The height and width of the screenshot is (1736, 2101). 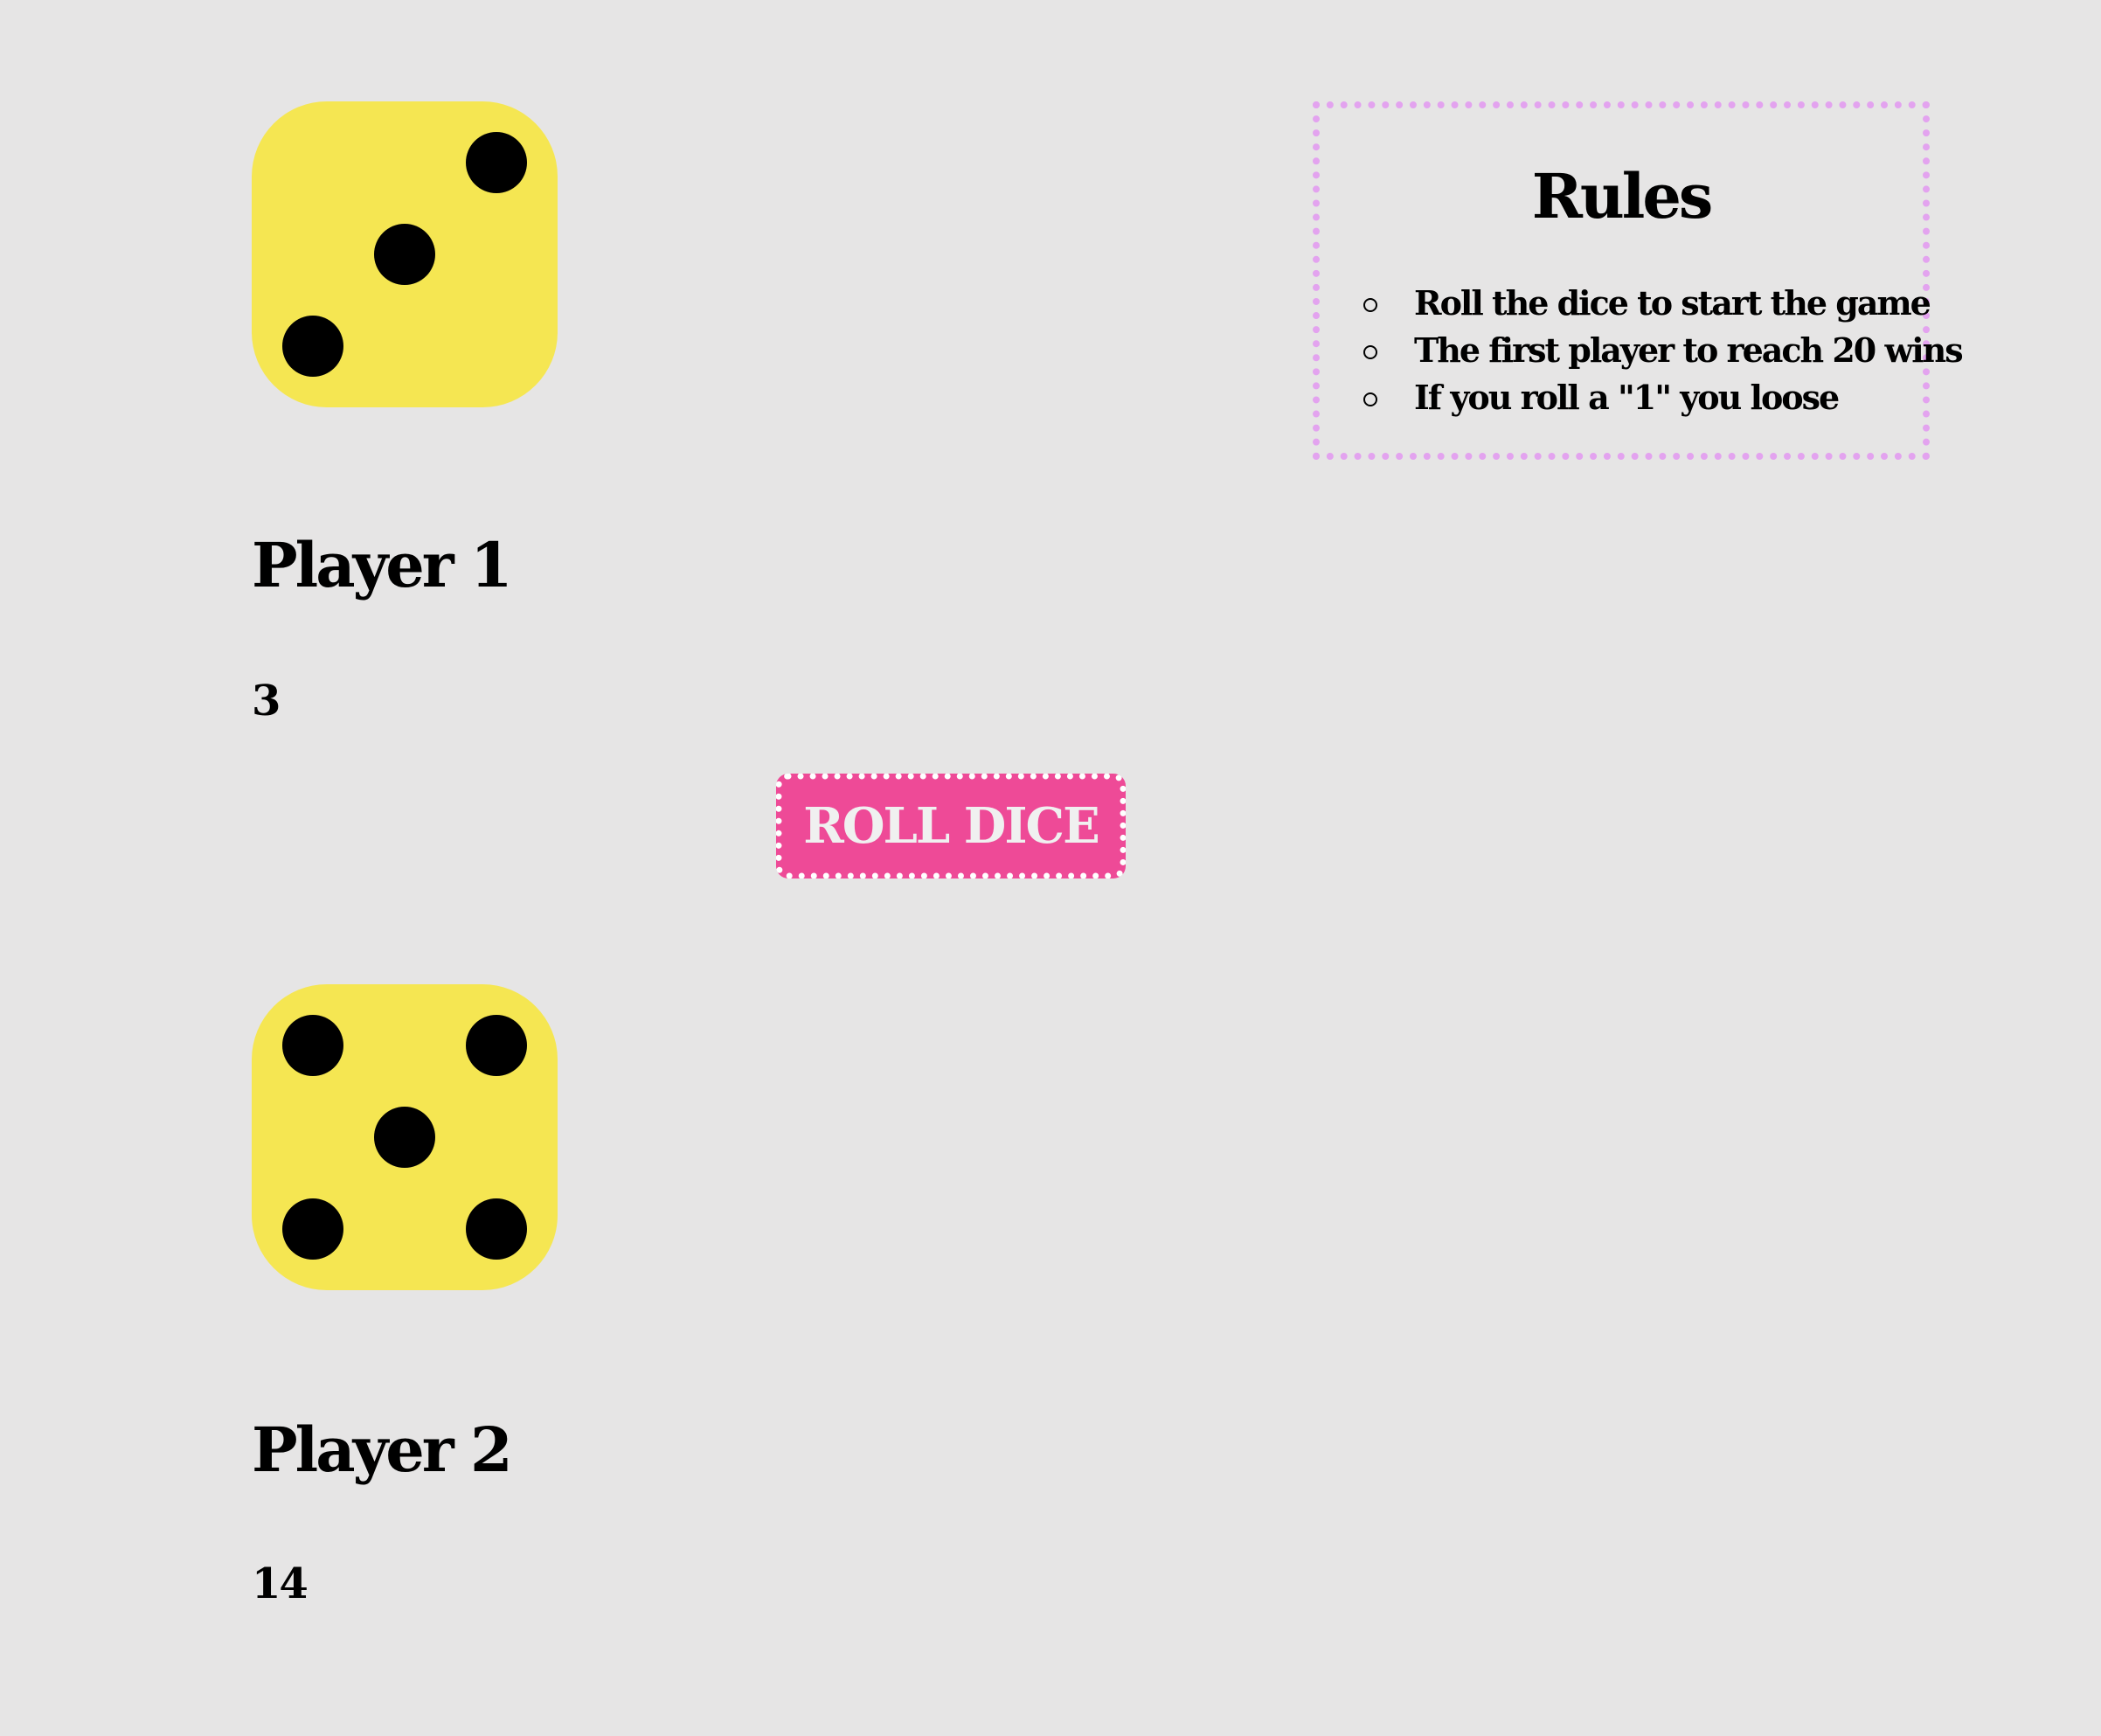 I want to click on player-1-die, so click(x=405, y=254).